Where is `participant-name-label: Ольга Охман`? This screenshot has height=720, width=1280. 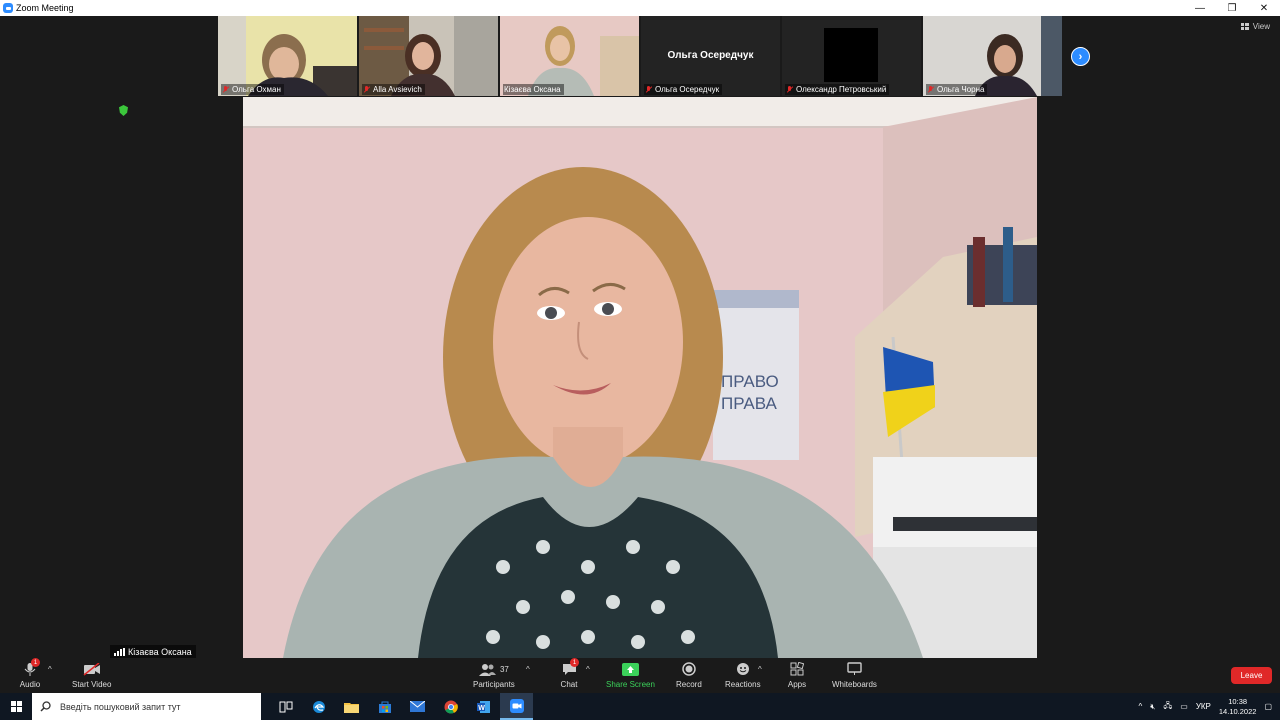
participant-name-label: Ольга Охман is located at coordinates (252, 89).